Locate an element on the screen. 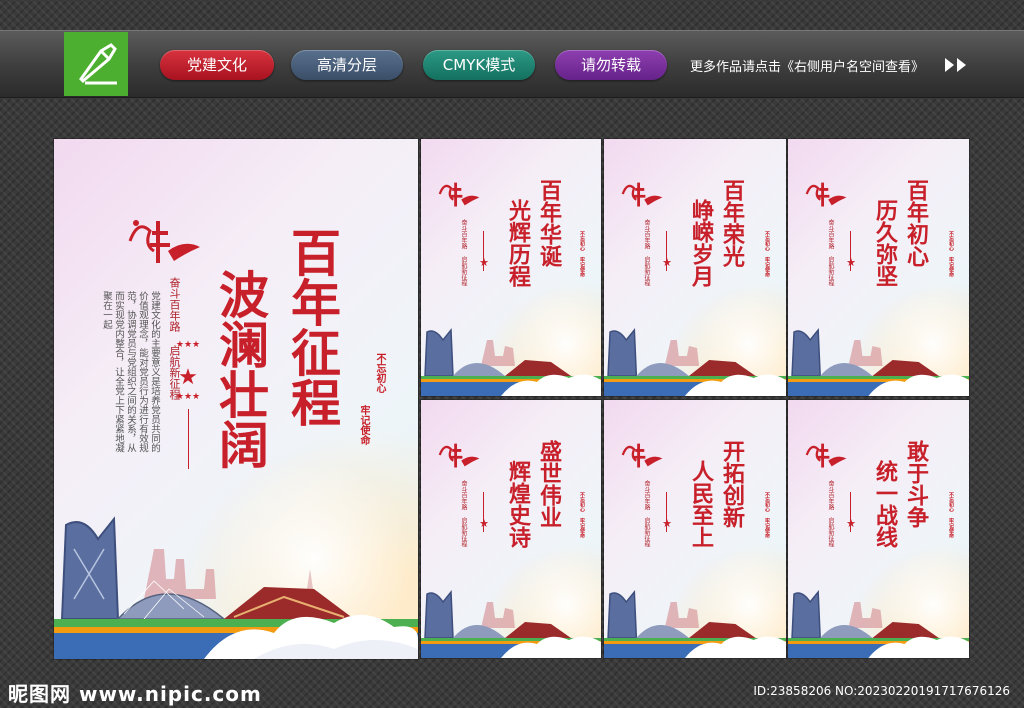 This screenshot has height=708, width=1024. poster-6: 奋斗百年路 启航新征程 ★ 敢于斗争 统一战线 不忘初心 牢记使命 is located at coordinates (878, 529).